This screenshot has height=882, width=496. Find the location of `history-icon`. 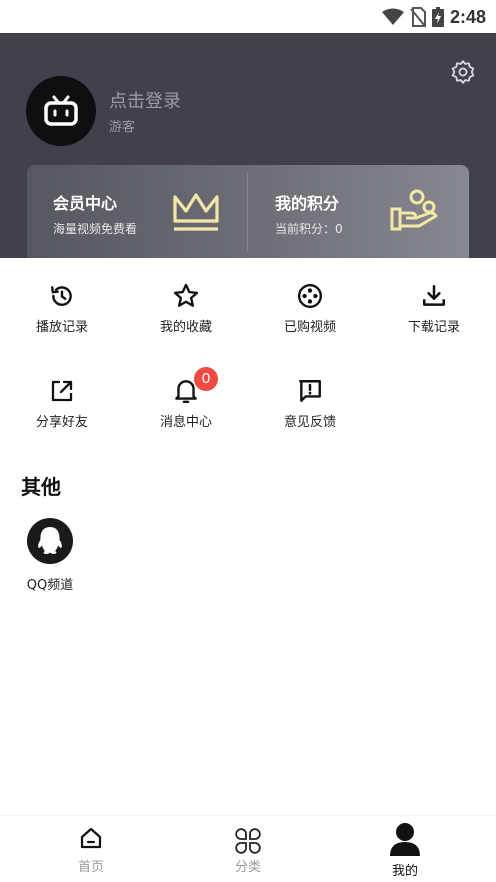

history-icon is located at coordinates (61, 296).